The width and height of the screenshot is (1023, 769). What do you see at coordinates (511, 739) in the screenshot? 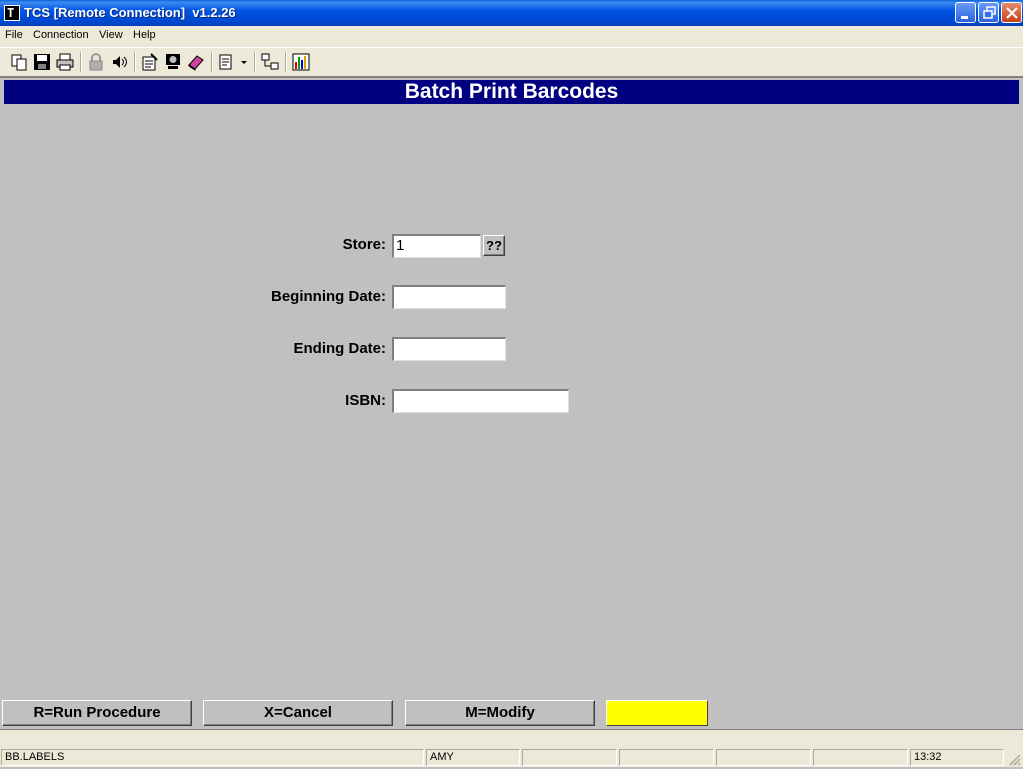
I see `message-line` at bounding box center [511, 739].